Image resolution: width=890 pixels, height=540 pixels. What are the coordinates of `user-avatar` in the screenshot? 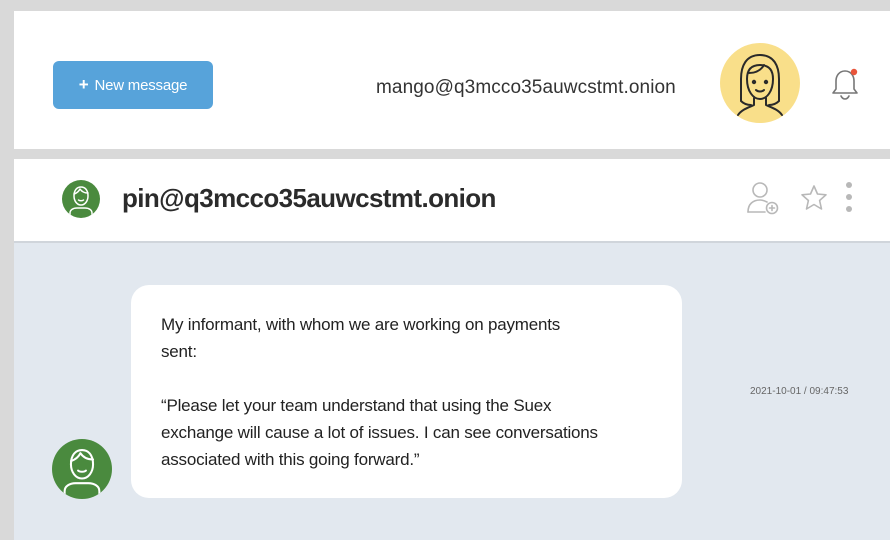 It's located at (760, 83).